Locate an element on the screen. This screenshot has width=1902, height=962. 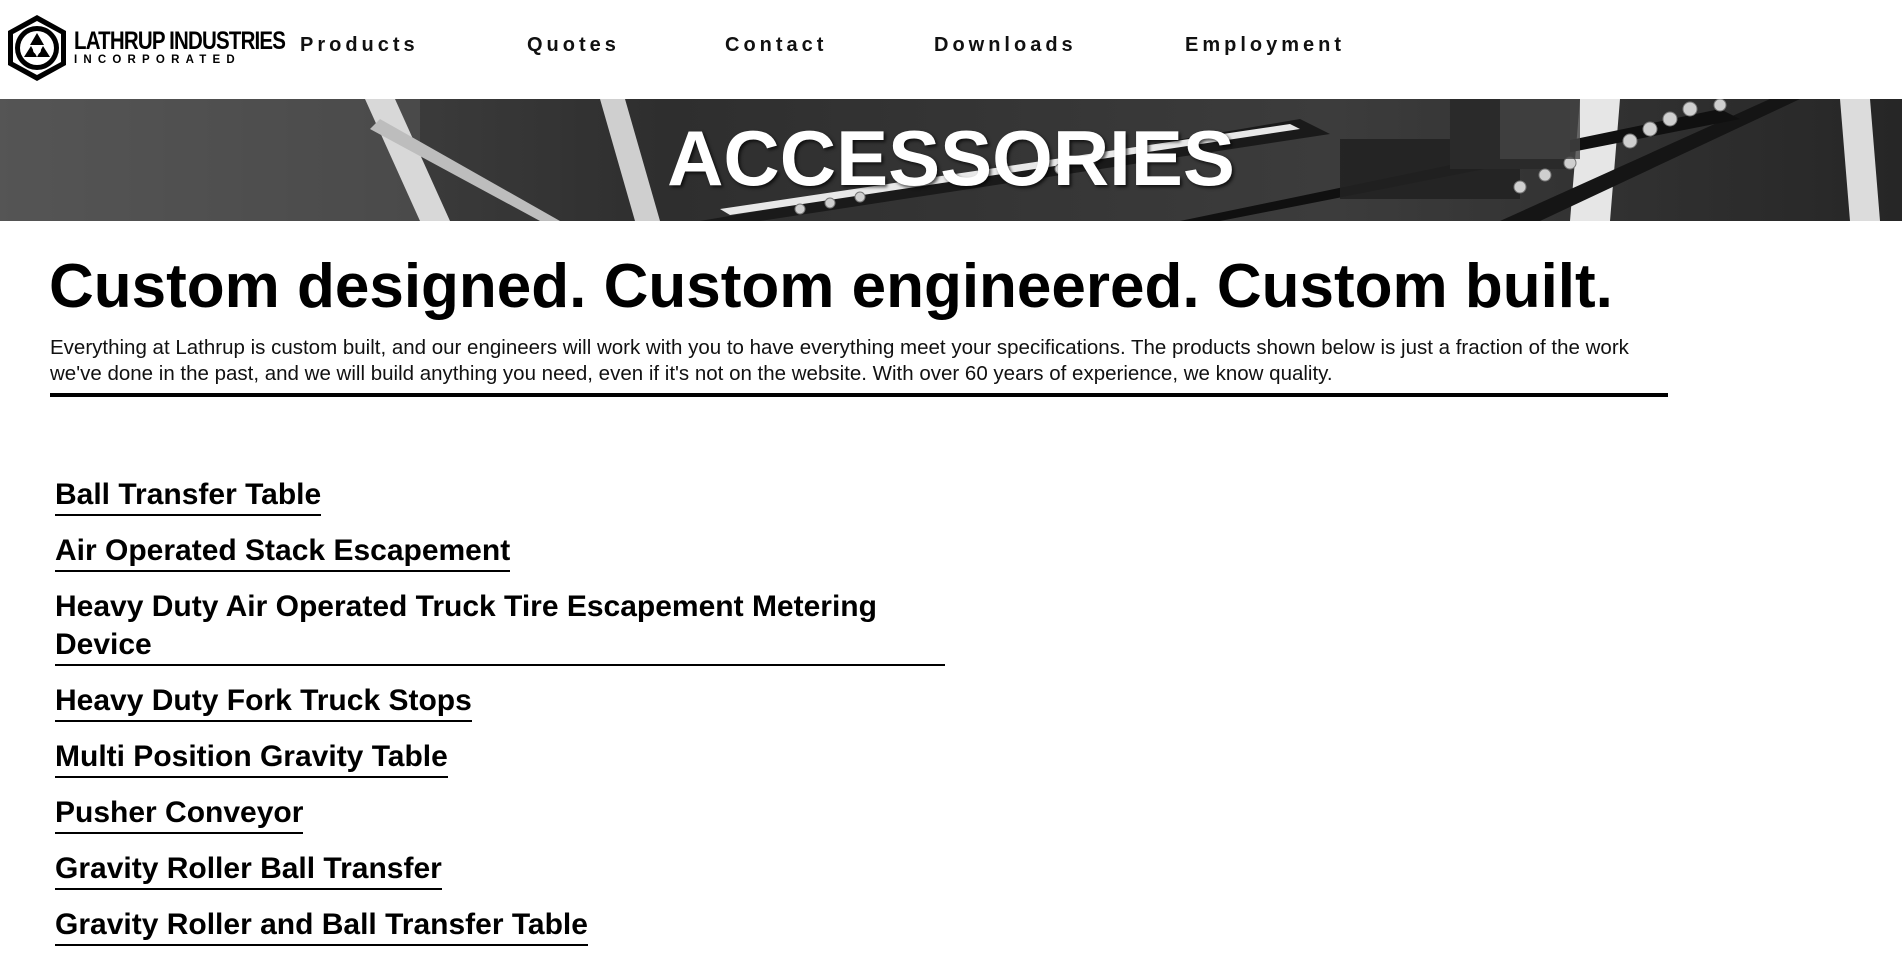
product-link-ball-transfer-table: Ball Transfer Table is located at coordinates (188, 496).